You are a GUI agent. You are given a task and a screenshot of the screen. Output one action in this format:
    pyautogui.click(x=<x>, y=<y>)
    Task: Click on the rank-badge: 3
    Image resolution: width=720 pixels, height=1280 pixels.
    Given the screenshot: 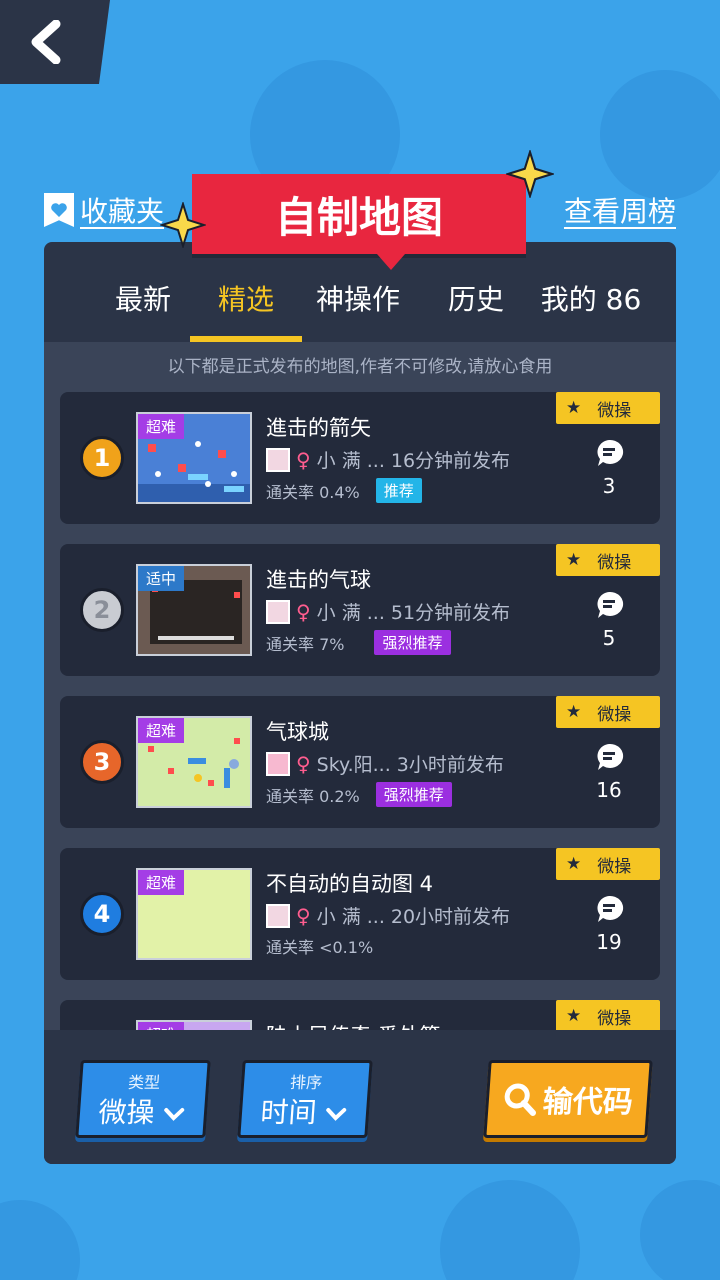 What is the action you would take?
    pyautogui.click(x=102, y=762)
    